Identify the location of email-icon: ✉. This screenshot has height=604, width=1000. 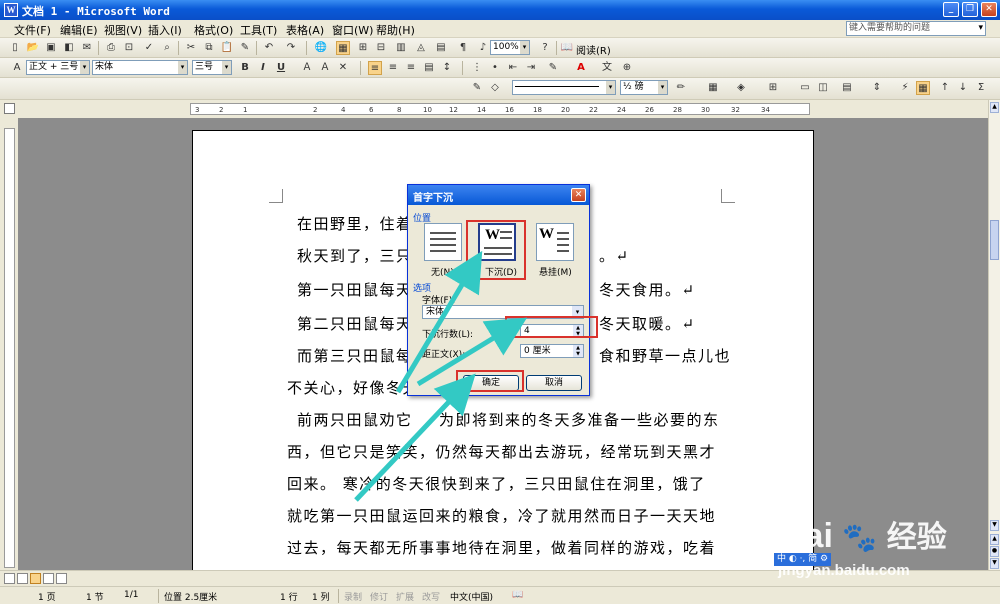
(87, 48).